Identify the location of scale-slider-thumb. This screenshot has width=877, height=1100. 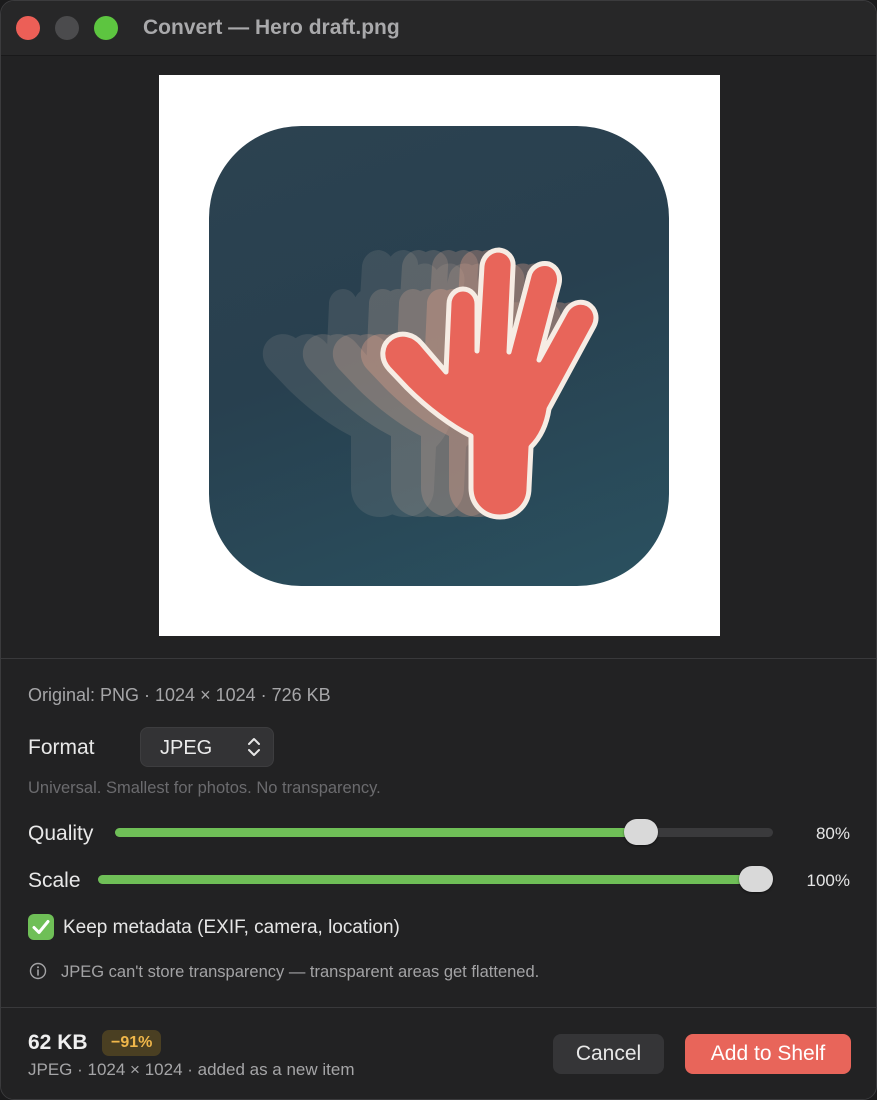
(756, 879).